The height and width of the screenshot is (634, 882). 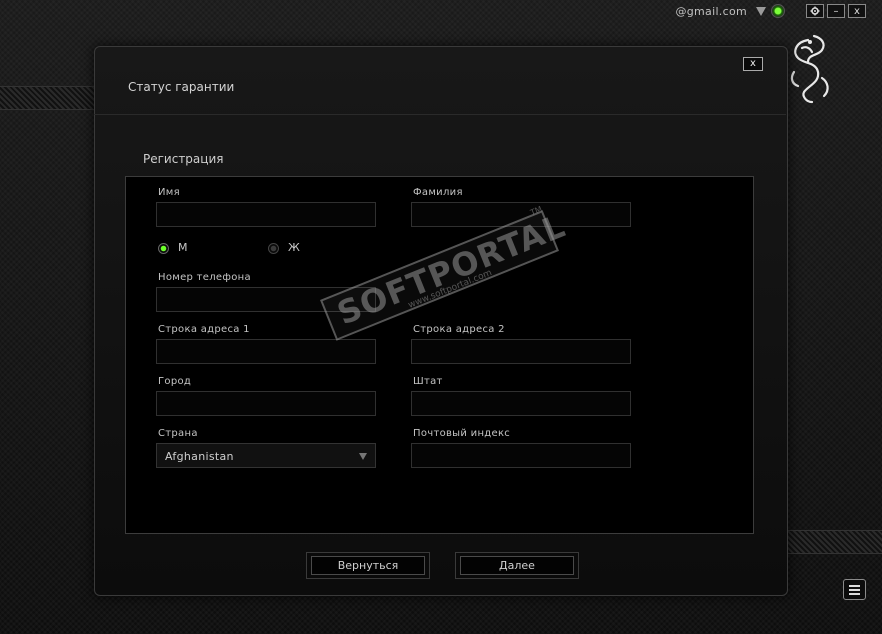 What do you see at coordinates (48, 98) in the screenshot?
I see `carbon-band-left` at bounding box center [48, 98].